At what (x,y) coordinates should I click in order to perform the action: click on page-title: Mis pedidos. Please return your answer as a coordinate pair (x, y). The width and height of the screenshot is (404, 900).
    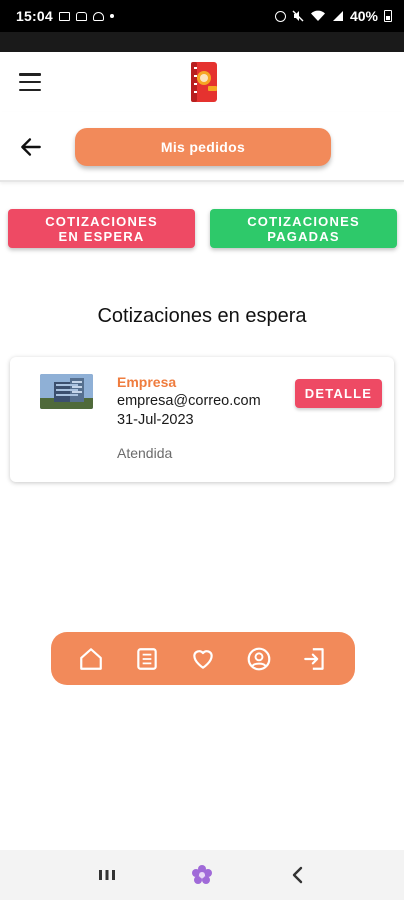
    Looking at the image, I should click on (203, 147).